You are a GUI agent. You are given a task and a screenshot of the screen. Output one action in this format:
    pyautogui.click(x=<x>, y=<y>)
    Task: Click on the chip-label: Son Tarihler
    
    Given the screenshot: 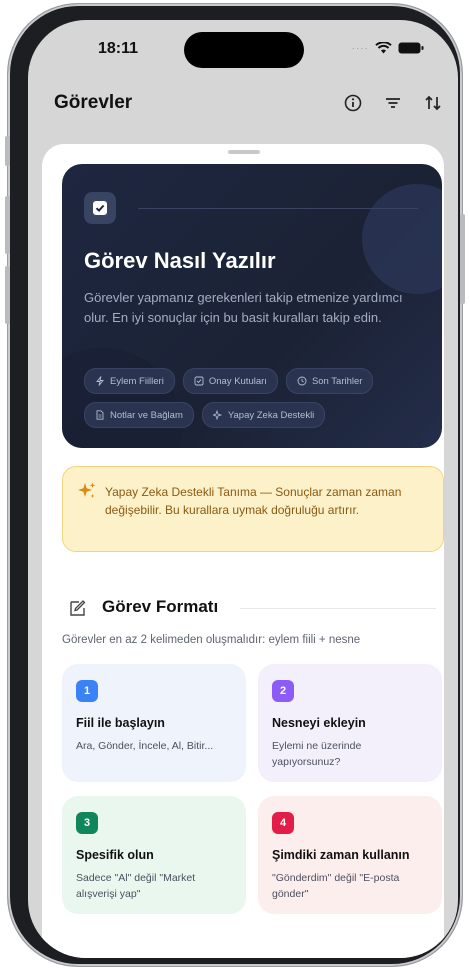 What is the action you would take?
    pyautogui.click(x=337, y=381)
    